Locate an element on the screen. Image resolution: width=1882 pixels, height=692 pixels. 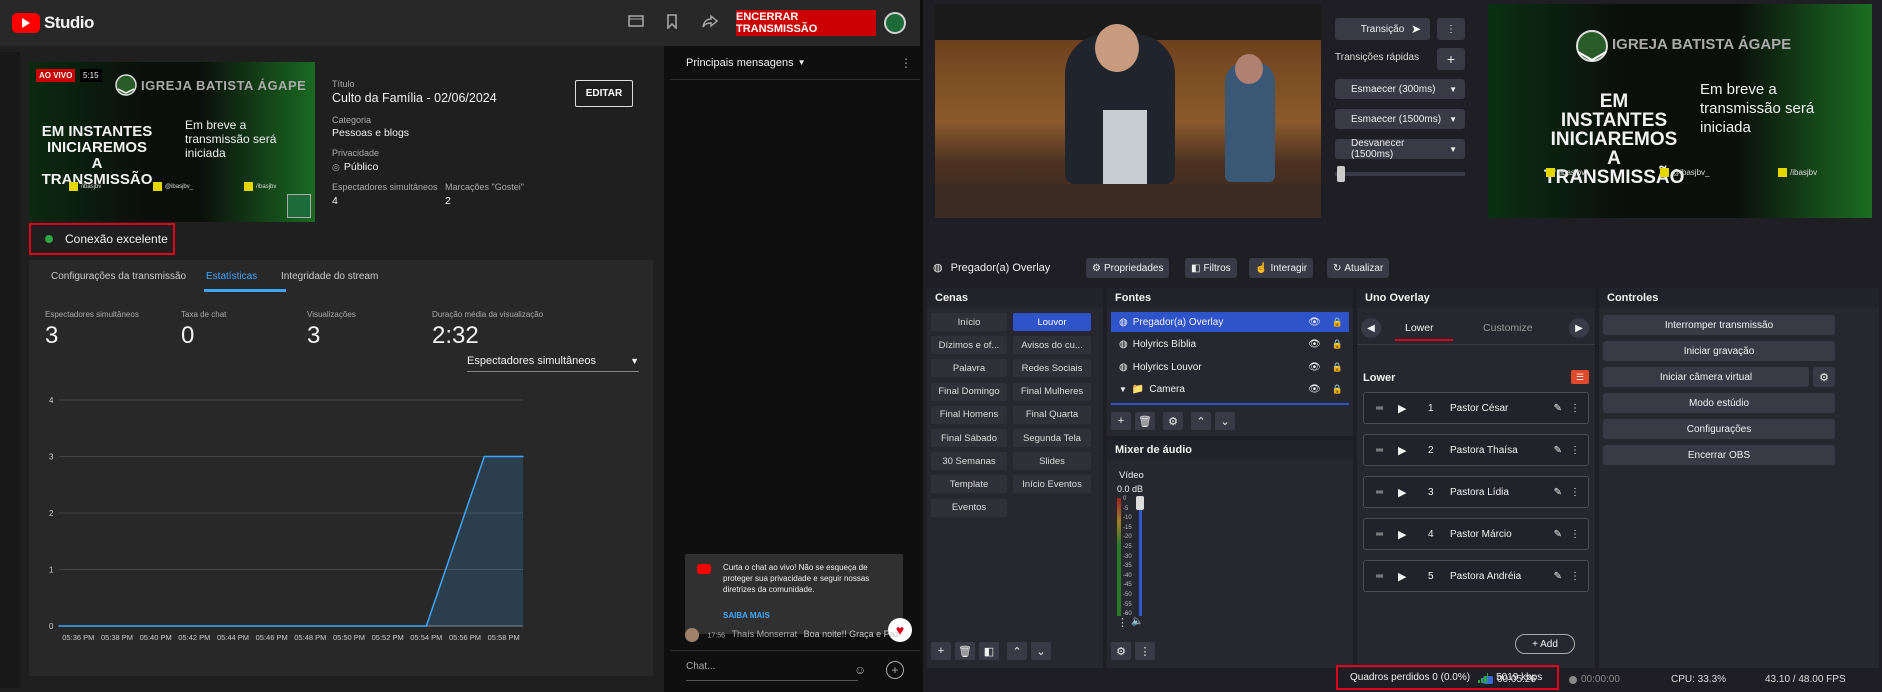
studio-mode-button: Modo estúdio is located at coordinates (1719, 403).